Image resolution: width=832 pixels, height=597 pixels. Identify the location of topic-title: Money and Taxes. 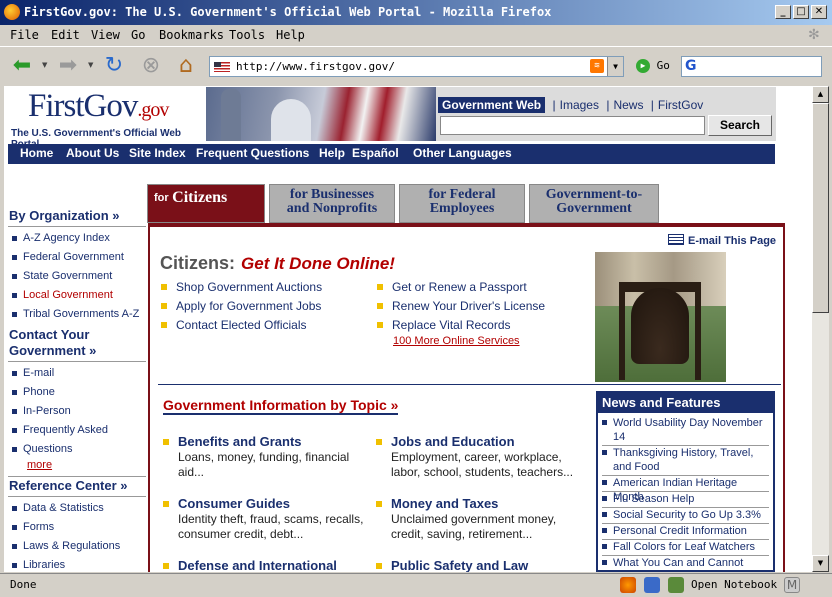
(491, 504).